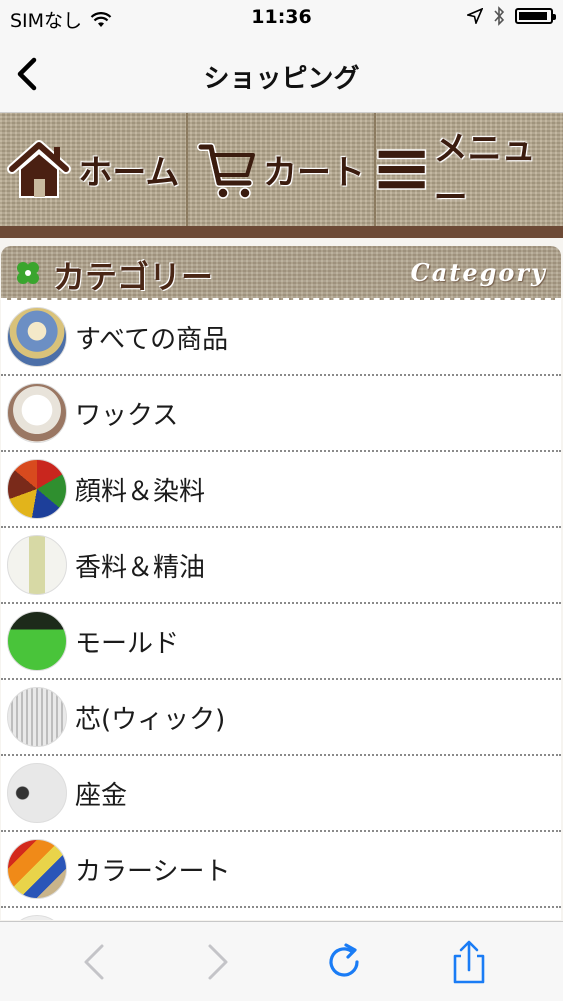 The width and height of the screenshot is (563, 1001). I want to click on fragrance-oil-thumbnail, so click(37, 565).